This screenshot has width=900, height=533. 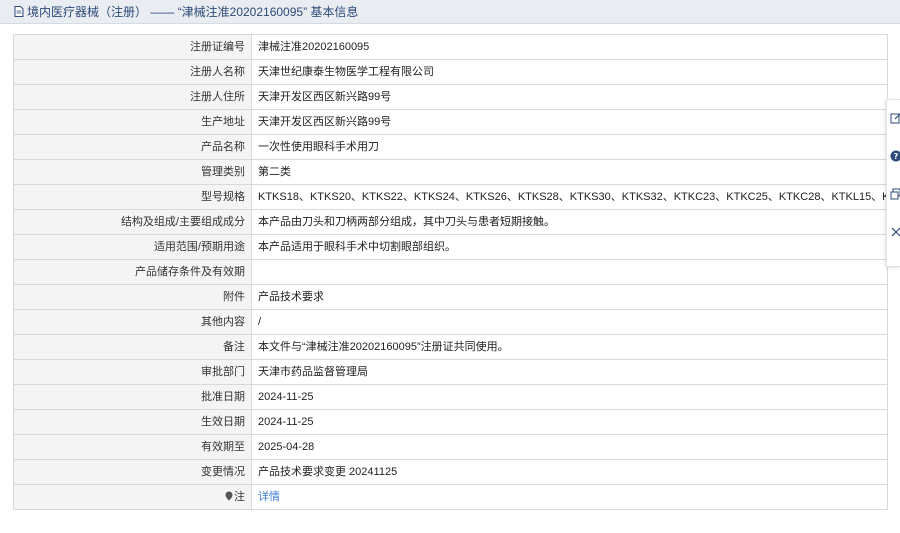 What do you see at coordinates (895, 118) in the screenshot?
I see `edit-icon` at bounding box center [895, 118].